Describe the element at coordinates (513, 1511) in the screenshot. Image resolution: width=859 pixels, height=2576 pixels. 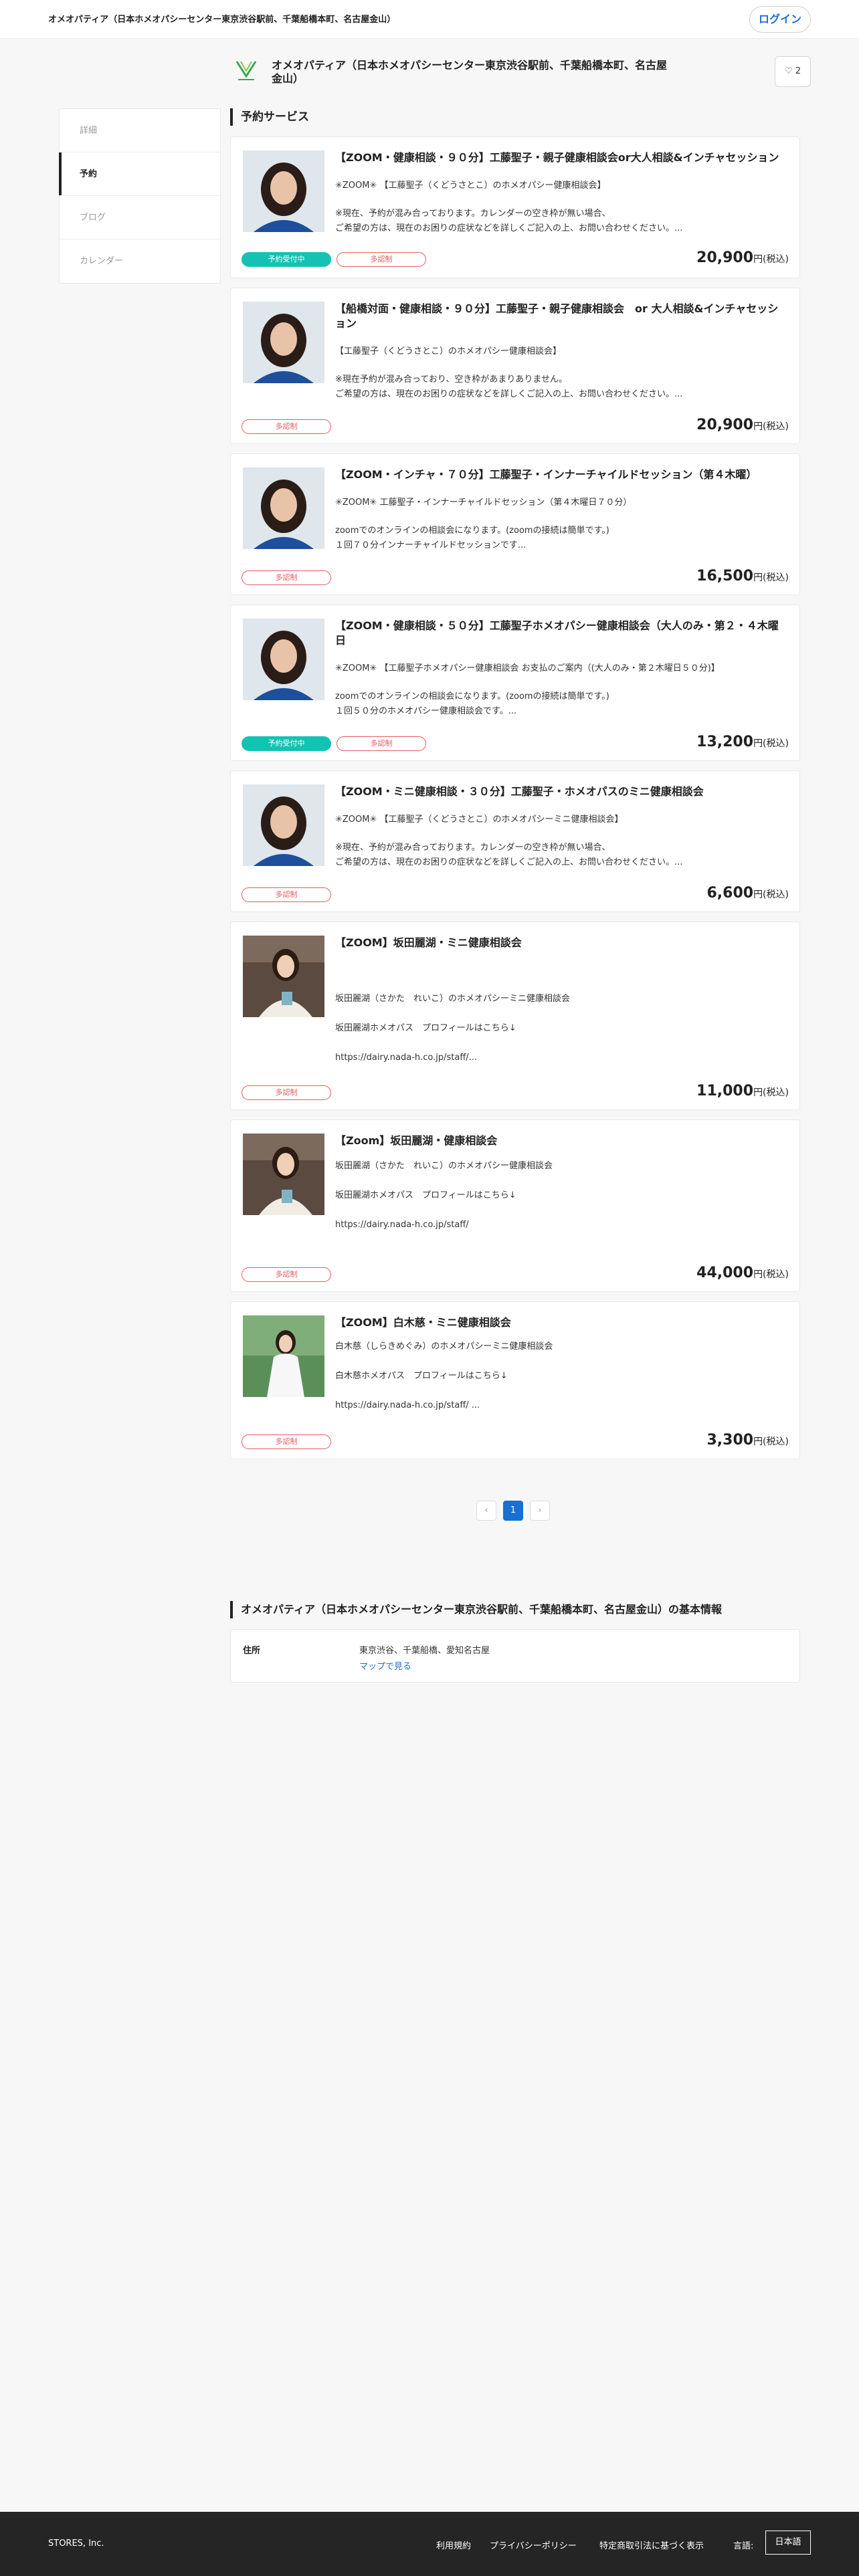
I see `page-1-button: 1` at that location.